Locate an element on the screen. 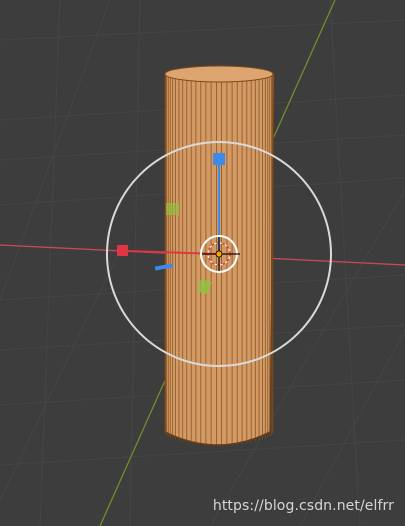  gizmo-z-handle is located at coordinates (219, 159).